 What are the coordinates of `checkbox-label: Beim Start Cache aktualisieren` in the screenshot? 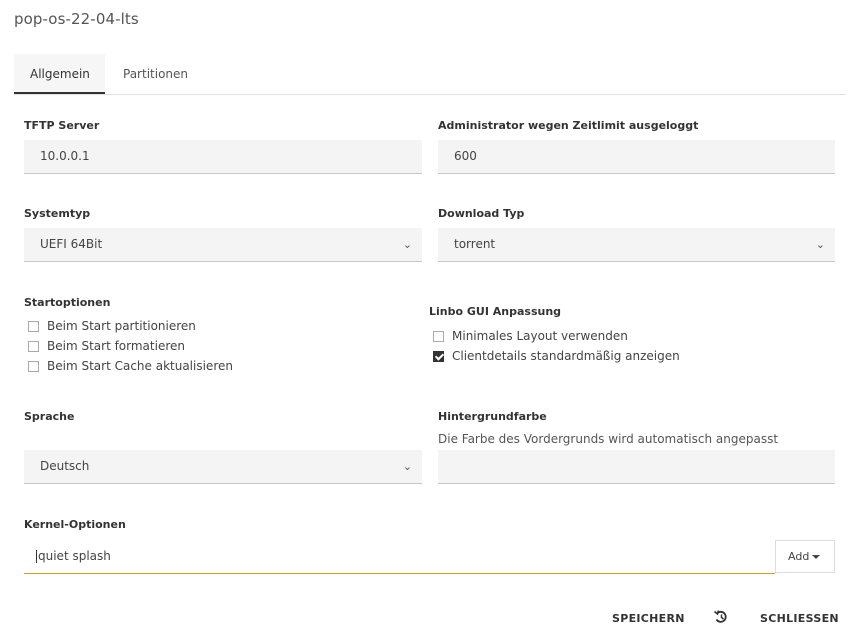 It's located at (140, 366).